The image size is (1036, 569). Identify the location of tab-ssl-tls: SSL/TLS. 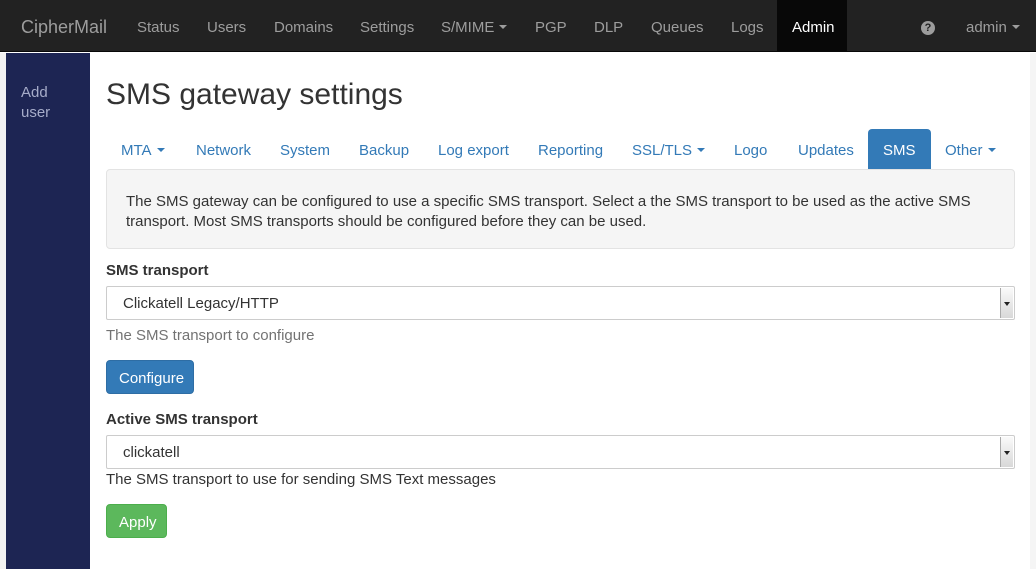
(668, 149).